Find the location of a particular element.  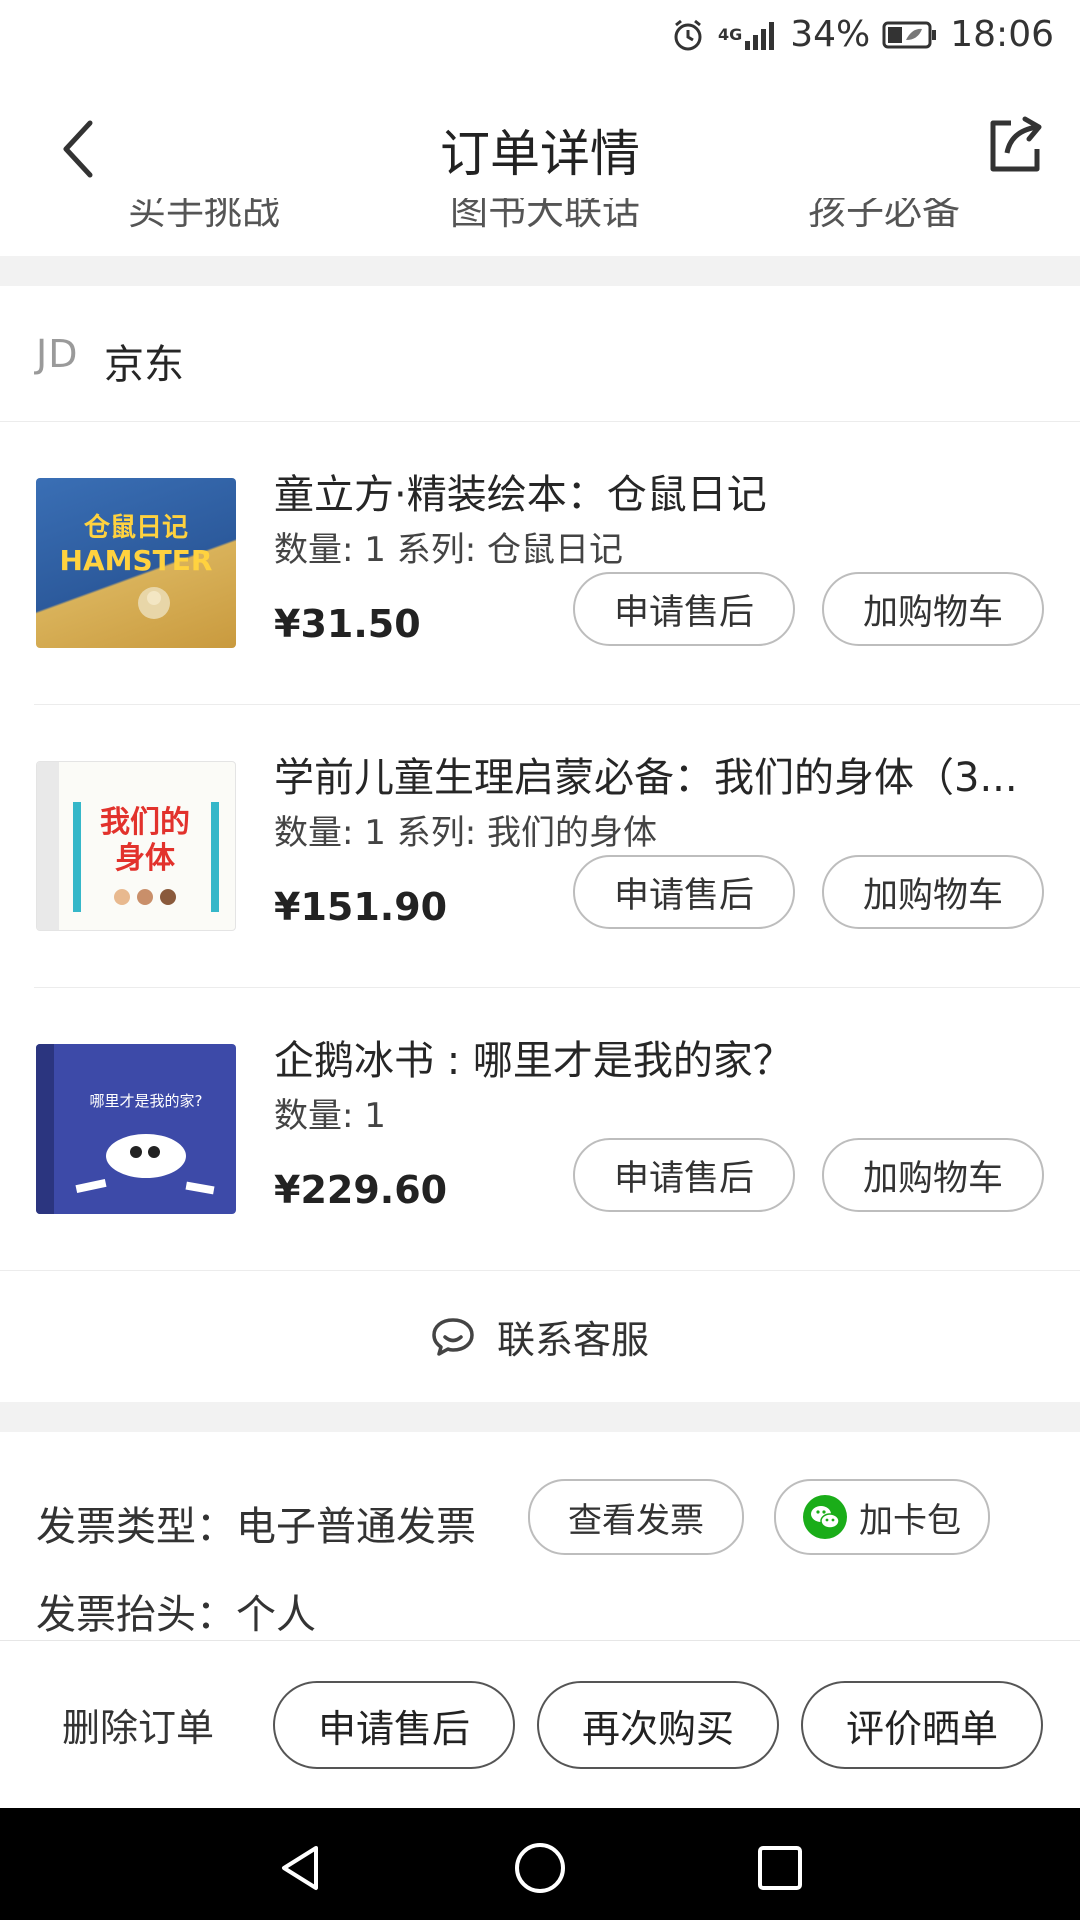

item-meta: 数量: 1 系列: 我们的身体 is located at coordinates (465, 833).